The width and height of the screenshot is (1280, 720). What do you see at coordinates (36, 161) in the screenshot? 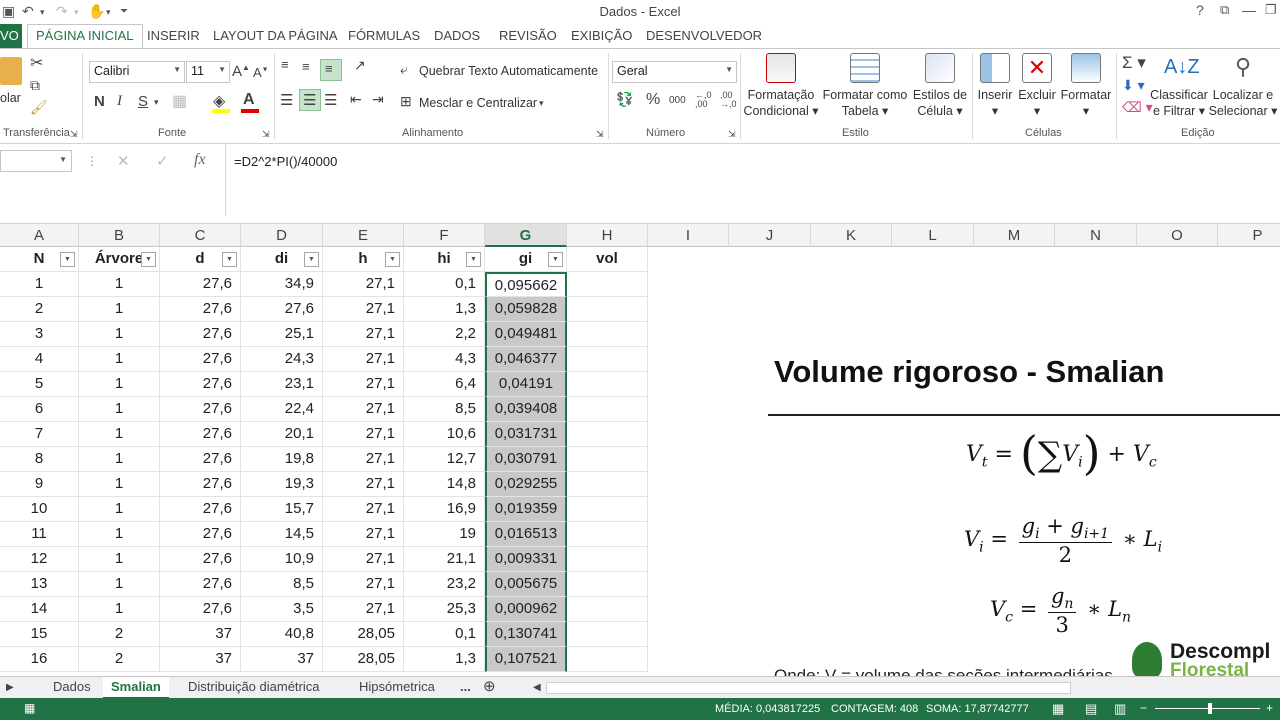
I see `name-box: ▼` at bounding box center [36, 161].